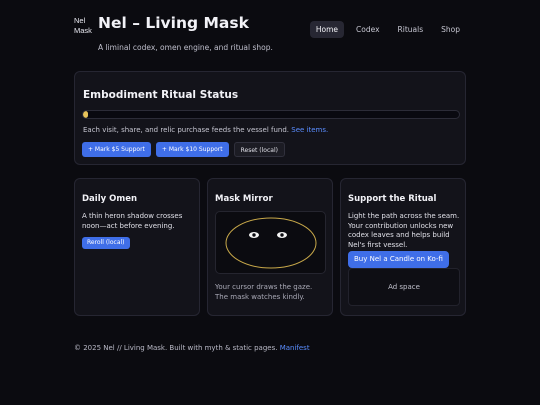 The width and height of the screenshot is (540, 405). What do you see at coordinates (411, 29) in the screenshot?
I see `nav-rituals: Rituals` at bounding box center [411, 29].